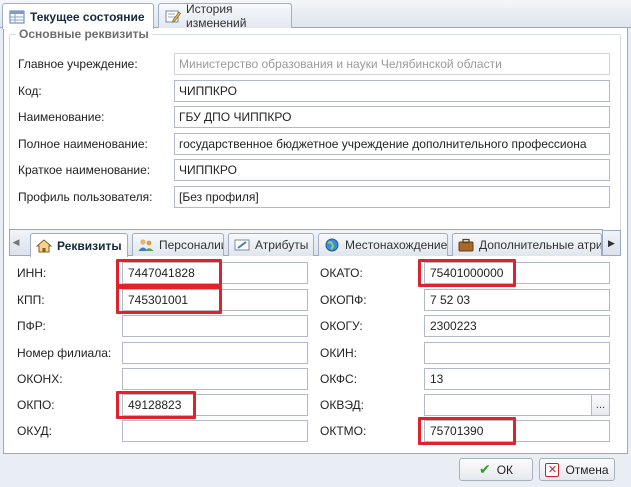  Describe the element at coordinates (505, 469) in the screenshot. I see `ok-button-label: ОК` at that location.